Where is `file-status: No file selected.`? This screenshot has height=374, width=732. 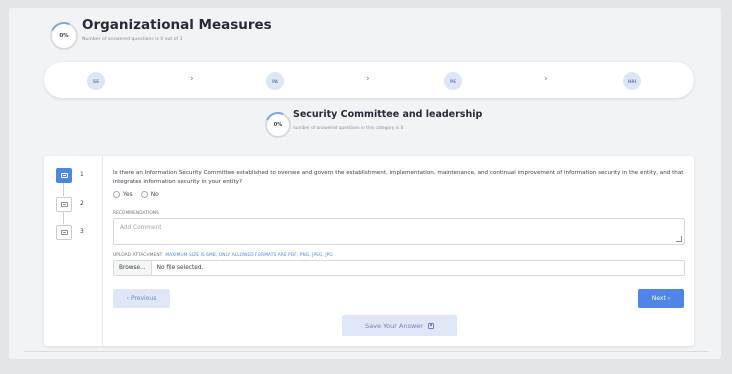 file-status: No file selected. is located at coordinates (180, 268).